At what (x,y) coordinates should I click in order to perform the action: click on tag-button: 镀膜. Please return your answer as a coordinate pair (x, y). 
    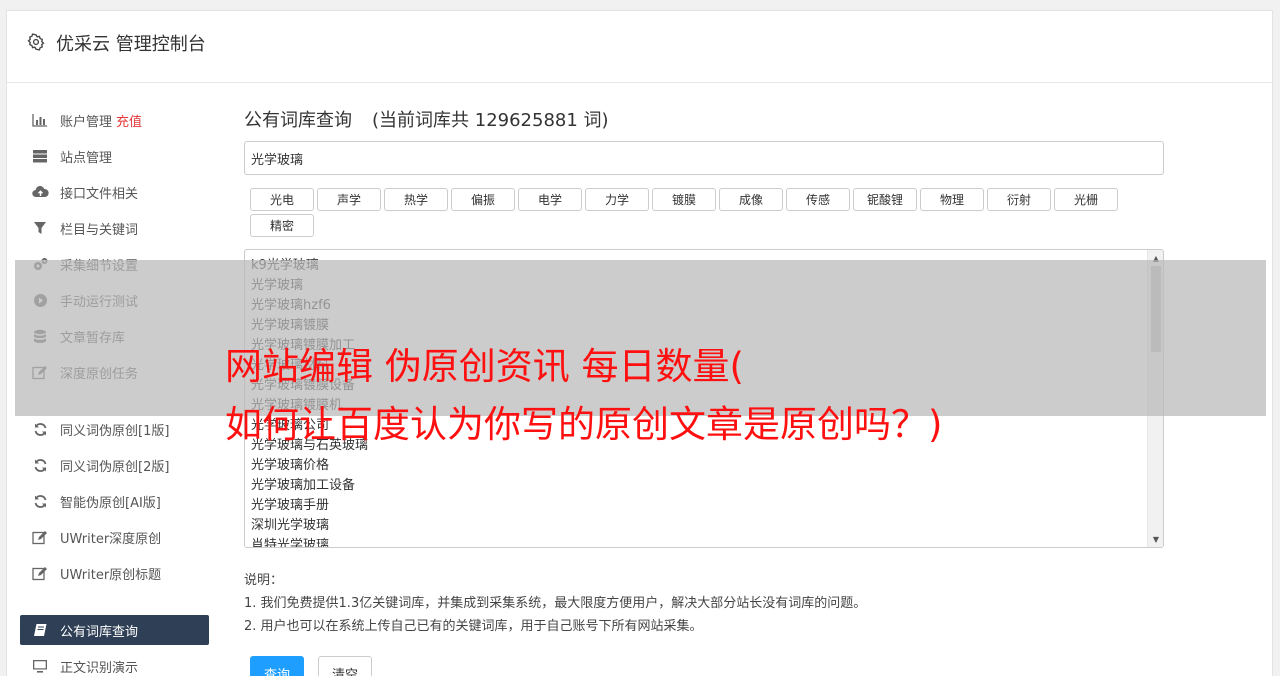
    Looking at the image, I should click on (684, 199).